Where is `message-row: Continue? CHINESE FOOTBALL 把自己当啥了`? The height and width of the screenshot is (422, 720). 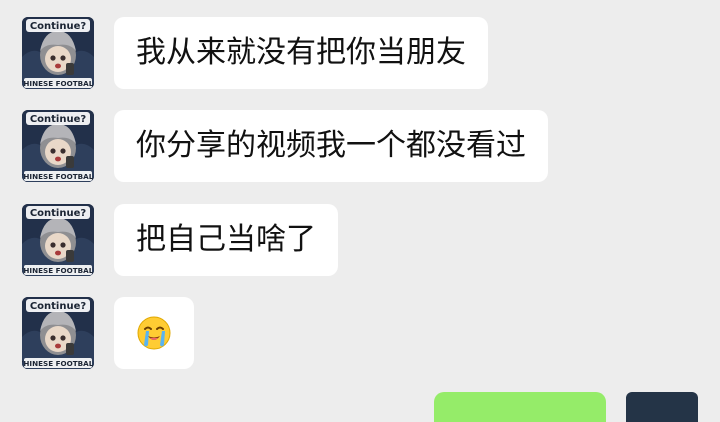 message-row: Continue? CHINESE FOOTBALL 把自己当啥了 is located at coordinates (180, 240).